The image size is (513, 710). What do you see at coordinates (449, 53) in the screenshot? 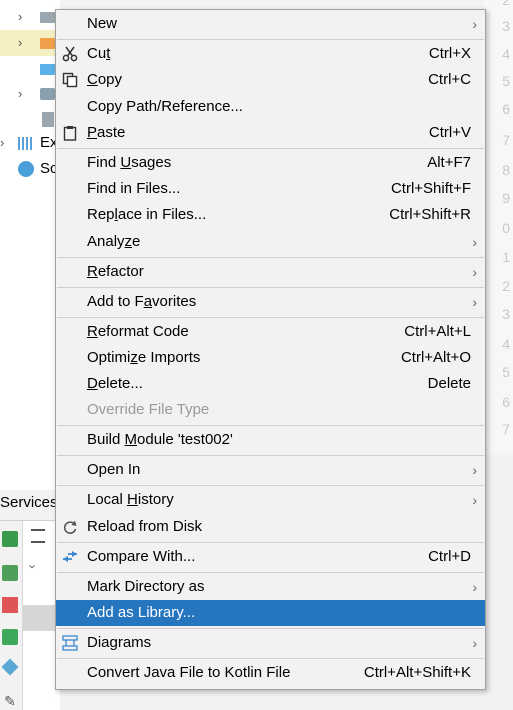
I see `shortcut-label: Ctrl+X` at bounding box center [449, 53].